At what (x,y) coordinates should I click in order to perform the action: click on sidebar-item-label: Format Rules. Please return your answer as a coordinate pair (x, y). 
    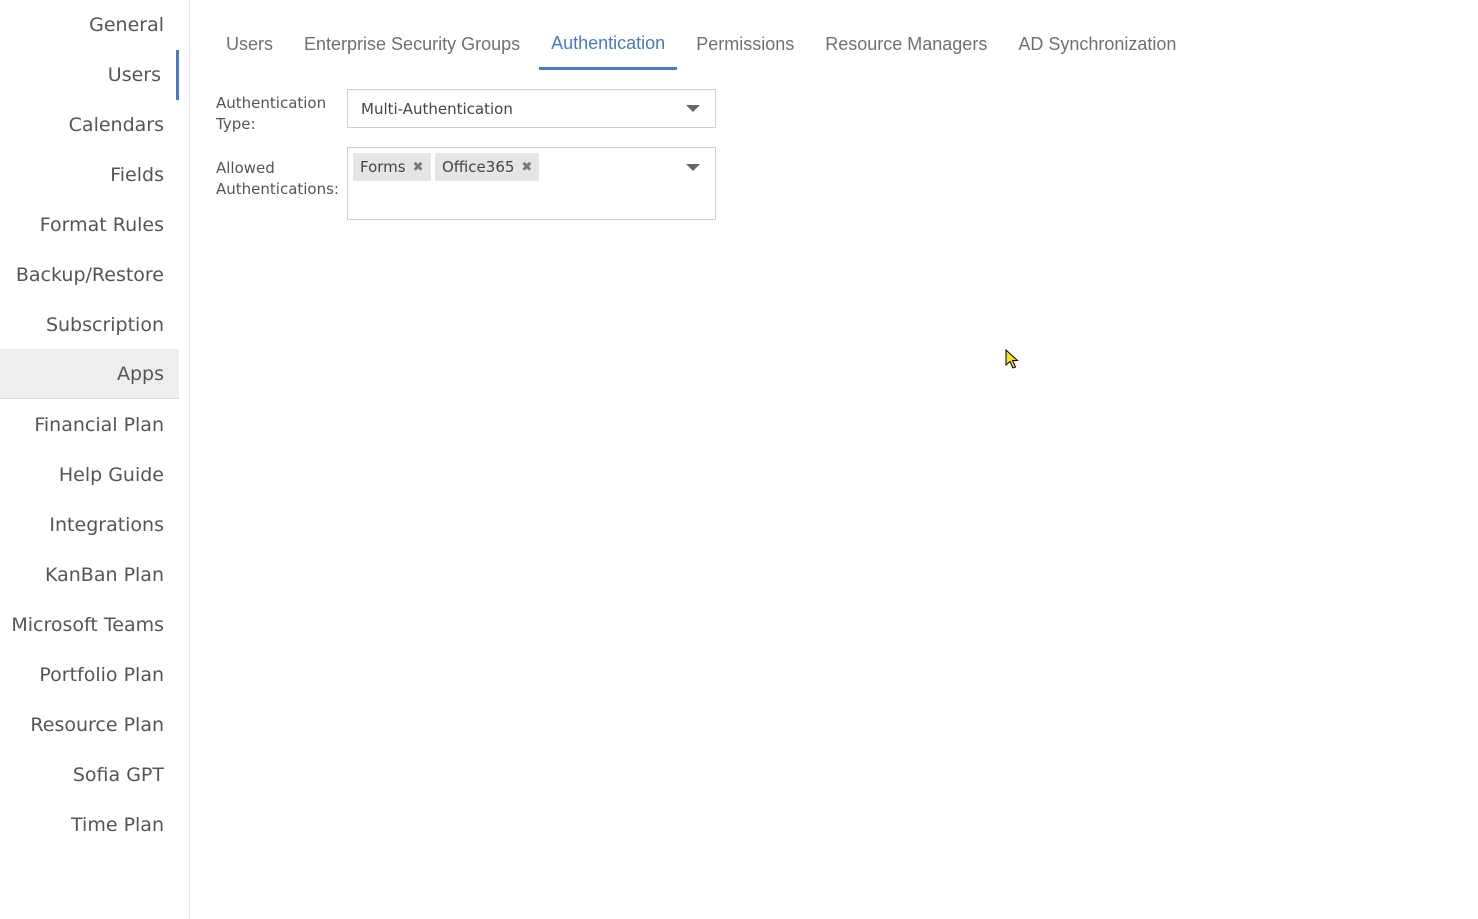
    Looking at the image, I should click on (101, 225).